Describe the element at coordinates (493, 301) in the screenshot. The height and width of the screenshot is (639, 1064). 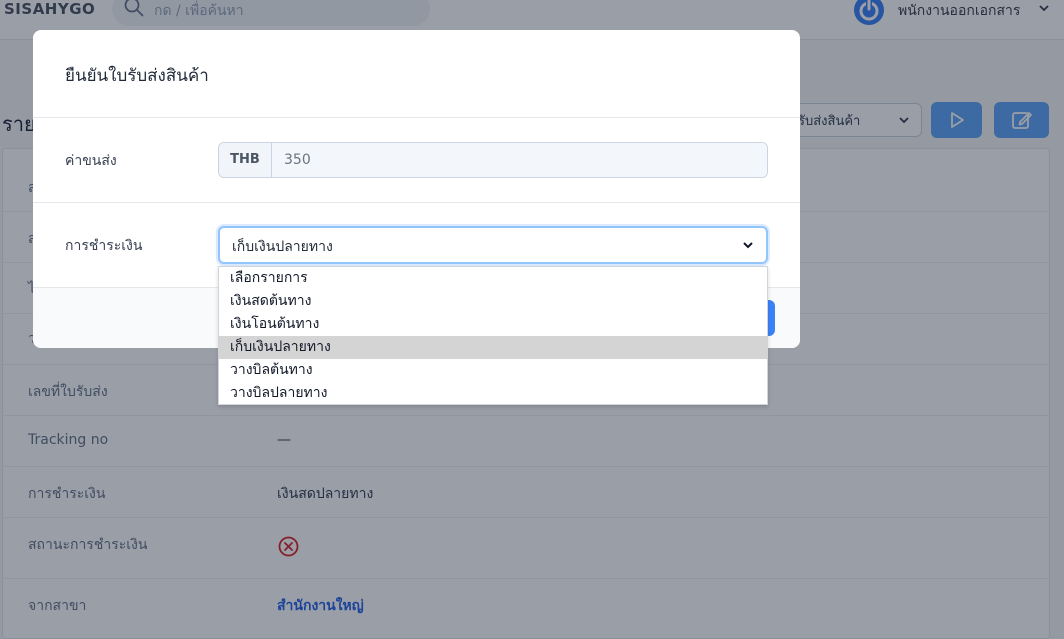
I see `dropdown-option: เงินสดต้นทาง` at that location.